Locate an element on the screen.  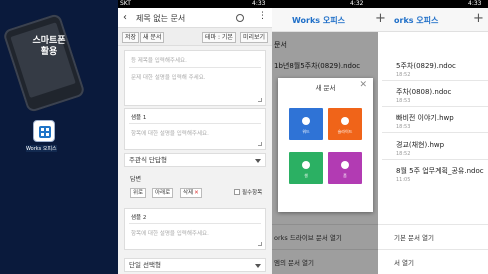
list-item: 주차(0808).ndoc is located at coordinates (423, 92).